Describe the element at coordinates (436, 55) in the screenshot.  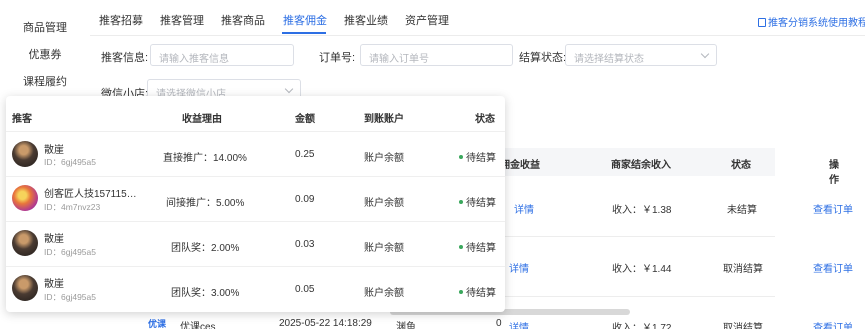
I see `order-input: 请输入订单号` at that location.